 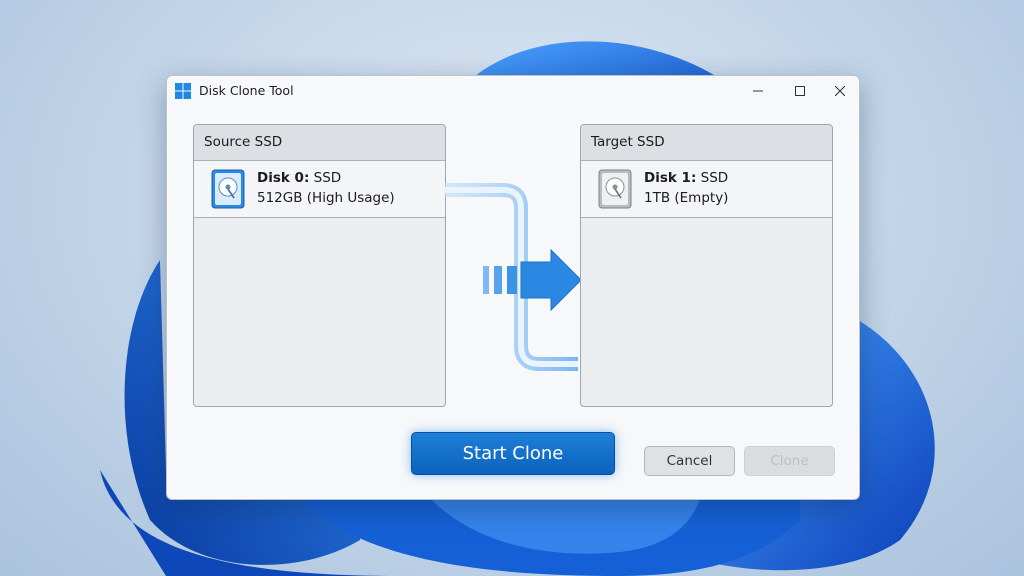 I want to click on windows-logo-icon, so click(x=183, y=91).